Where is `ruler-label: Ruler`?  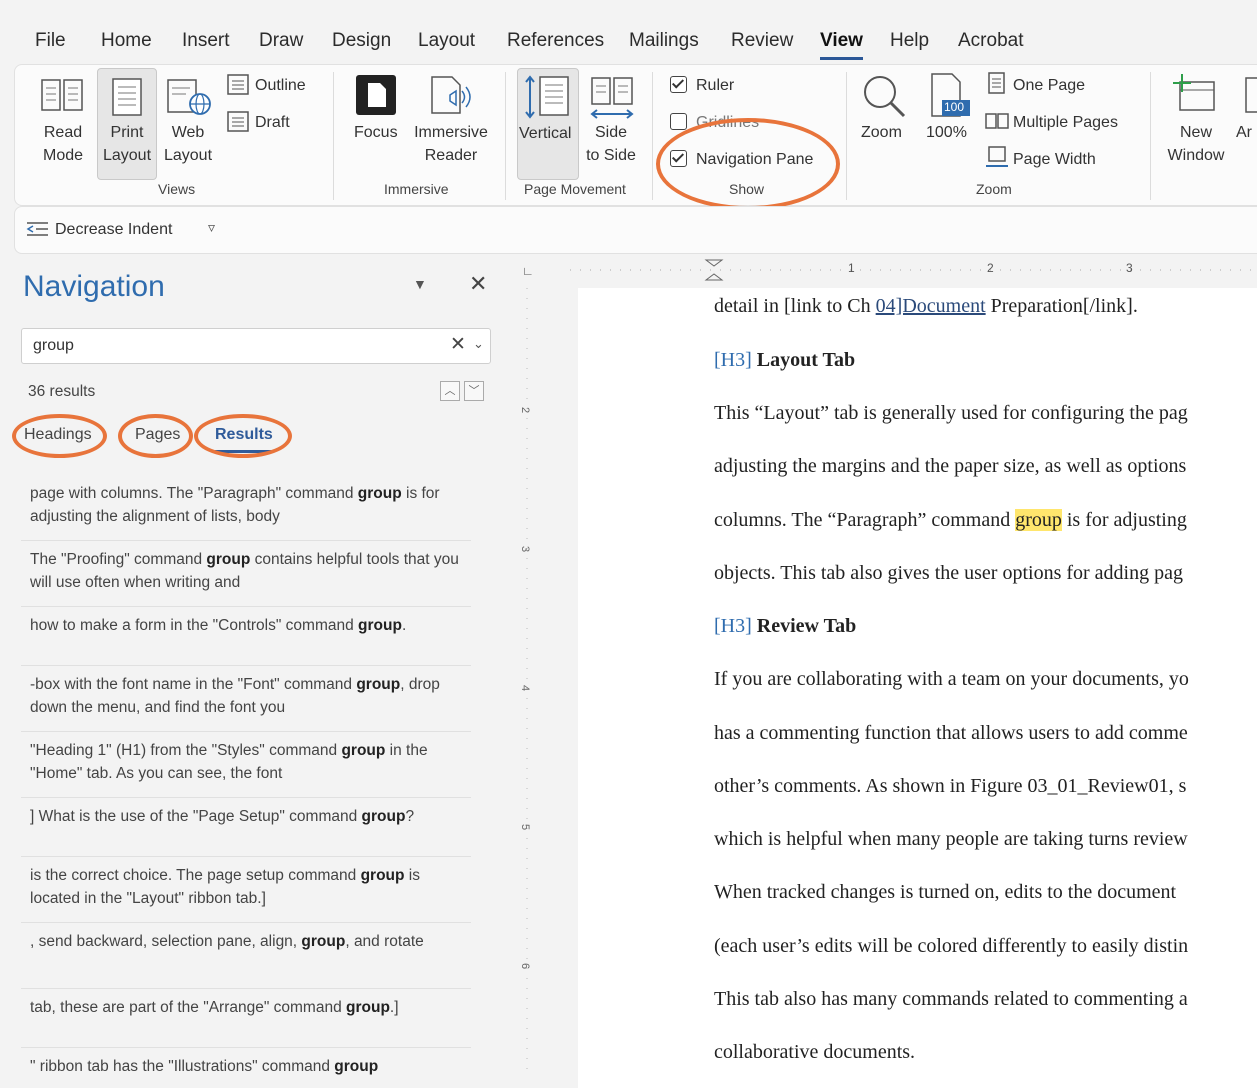 ruler-label: Ruler is located at coordinates (715, 85).